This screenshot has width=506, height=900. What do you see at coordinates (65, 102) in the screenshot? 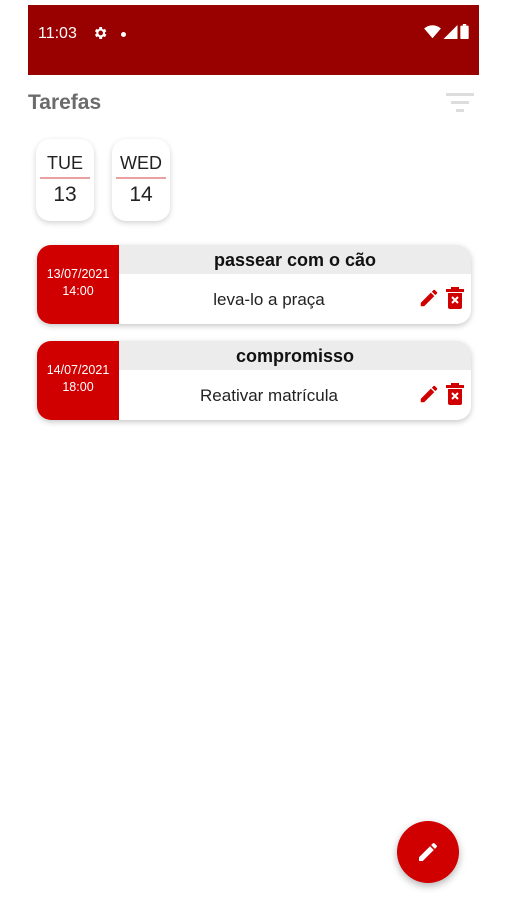
I see `page-title: Tarefas` at bounding box center [65, 102].